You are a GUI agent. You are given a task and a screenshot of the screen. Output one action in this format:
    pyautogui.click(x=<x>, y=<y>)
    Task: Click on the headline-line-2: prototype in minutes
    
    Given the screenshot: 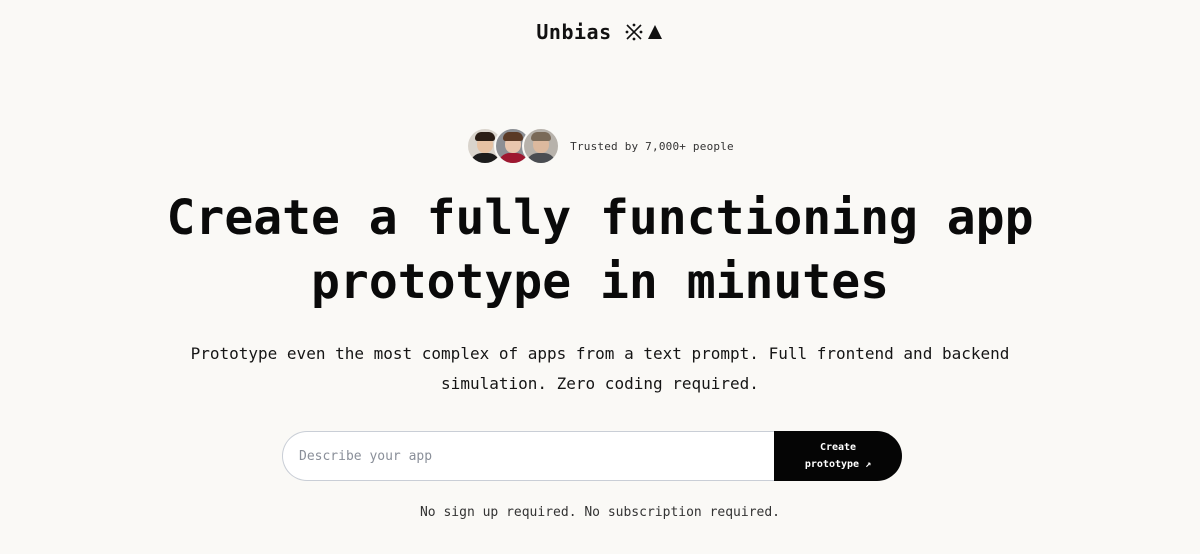 What is the action you would take?
    pyautogui.click(x=600, y=282)
    